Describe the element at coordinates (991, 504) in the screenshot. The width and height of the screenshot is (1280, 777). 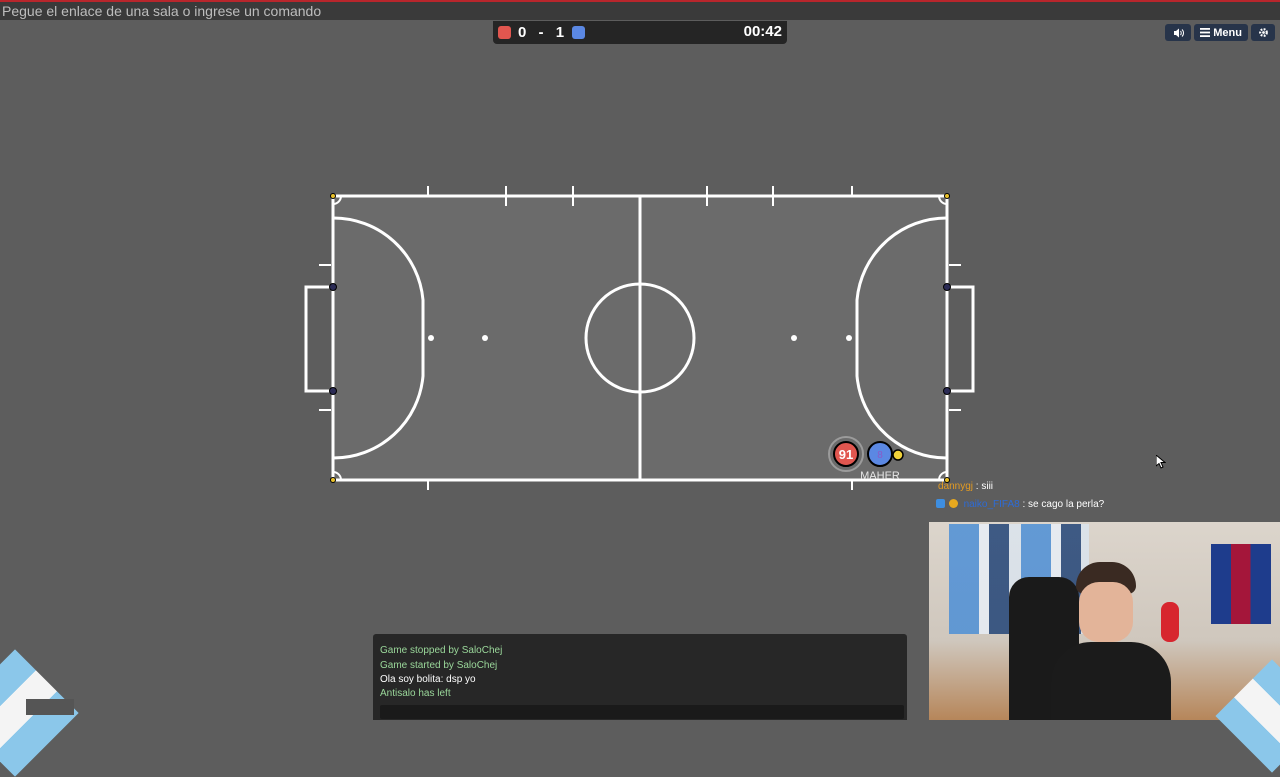
I see `stream-chat-user-2: naiko_FIFA8` at that location.